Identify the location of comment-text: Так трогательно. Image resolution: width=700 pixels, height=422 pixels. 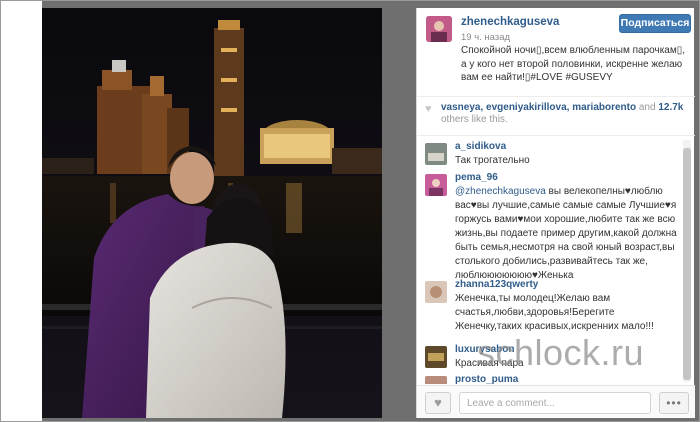
(492, 160).